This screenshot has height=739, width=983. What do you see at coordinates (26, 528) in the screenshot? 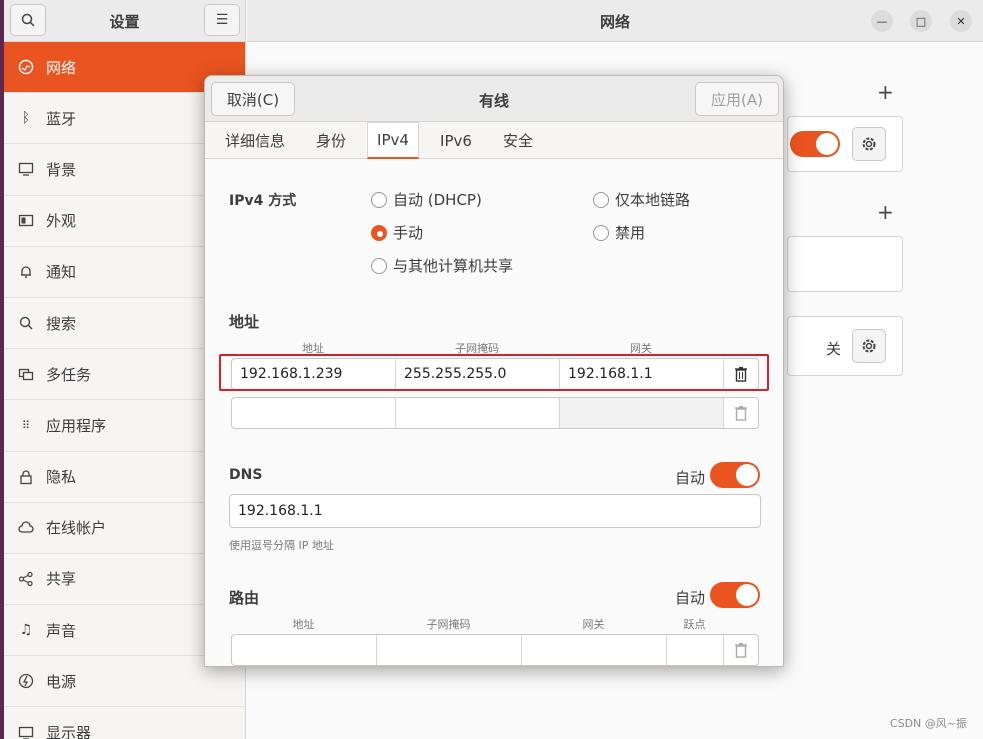
I see `cloud-icon` at bounding box center [26, 528].